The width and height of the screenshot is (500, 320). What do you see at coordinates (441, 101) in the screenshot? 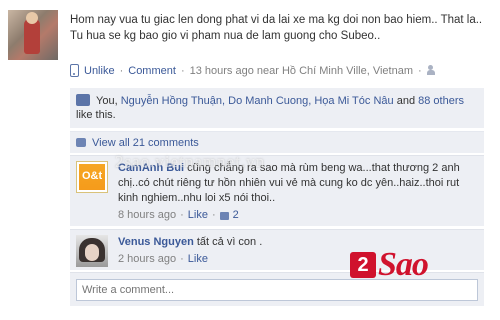
I see `likes-others-link: 88 others` at bounding box center [441, 101].